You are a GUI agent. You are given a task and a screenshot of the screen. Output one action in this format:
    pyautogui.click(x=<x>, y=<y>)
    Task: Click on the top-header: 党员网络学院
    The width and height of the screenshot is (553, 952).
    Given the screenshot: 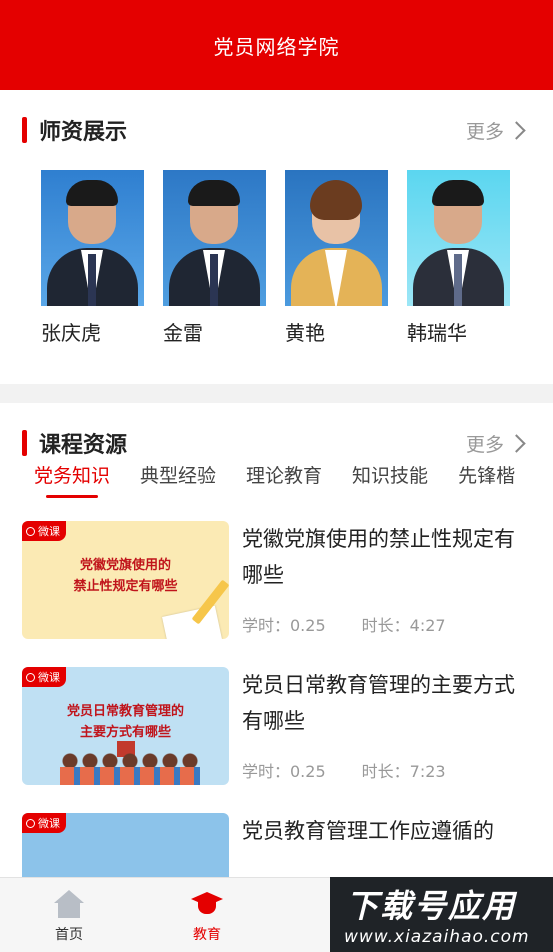 What is the action you would take?
    pyautogui.click(x=276, y=45)
    